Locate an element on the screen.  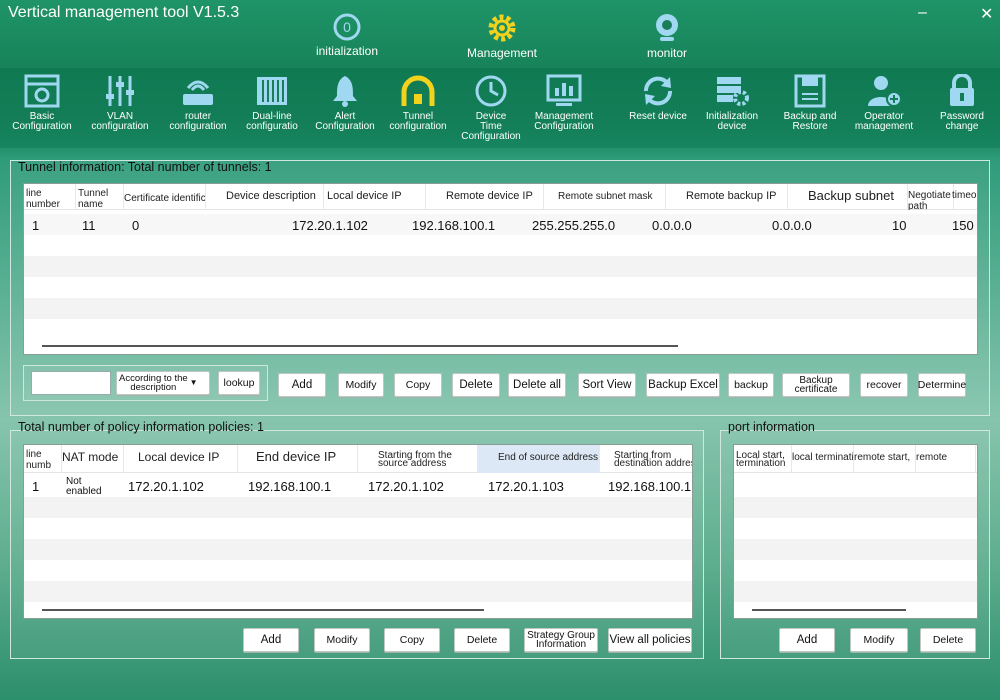
tool-label: Reset device is located at coordinates (658, 116).